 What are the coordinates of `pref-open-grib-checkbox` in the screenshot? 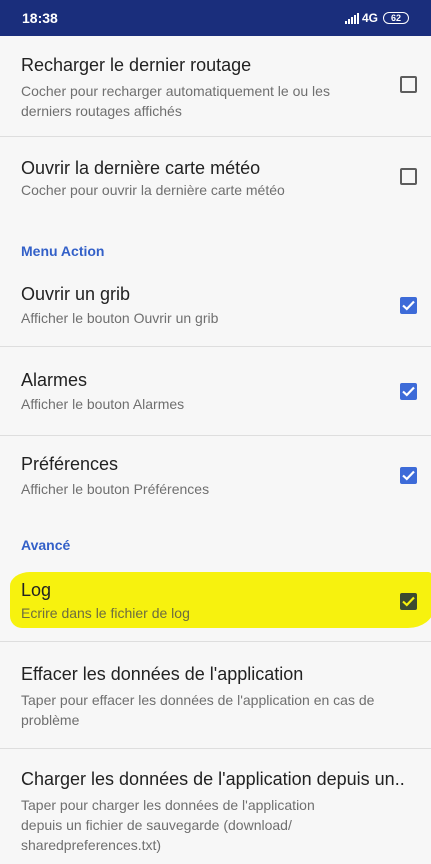 It's located at (408, 305).